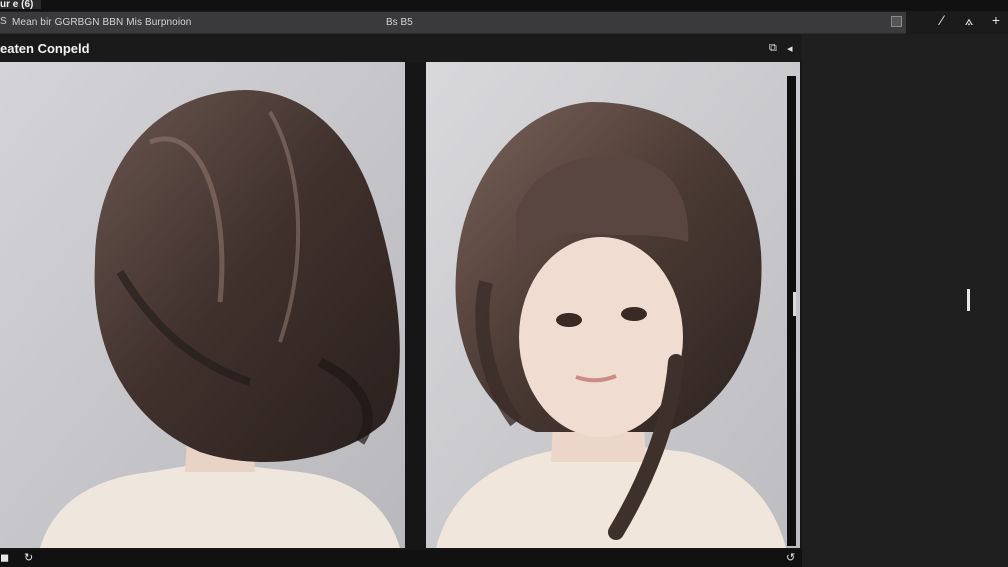  What do you see at coordinates (399, 22) in the screenshot?
I see `page-indicator: Bs B5` at bounding box center [399, 22].